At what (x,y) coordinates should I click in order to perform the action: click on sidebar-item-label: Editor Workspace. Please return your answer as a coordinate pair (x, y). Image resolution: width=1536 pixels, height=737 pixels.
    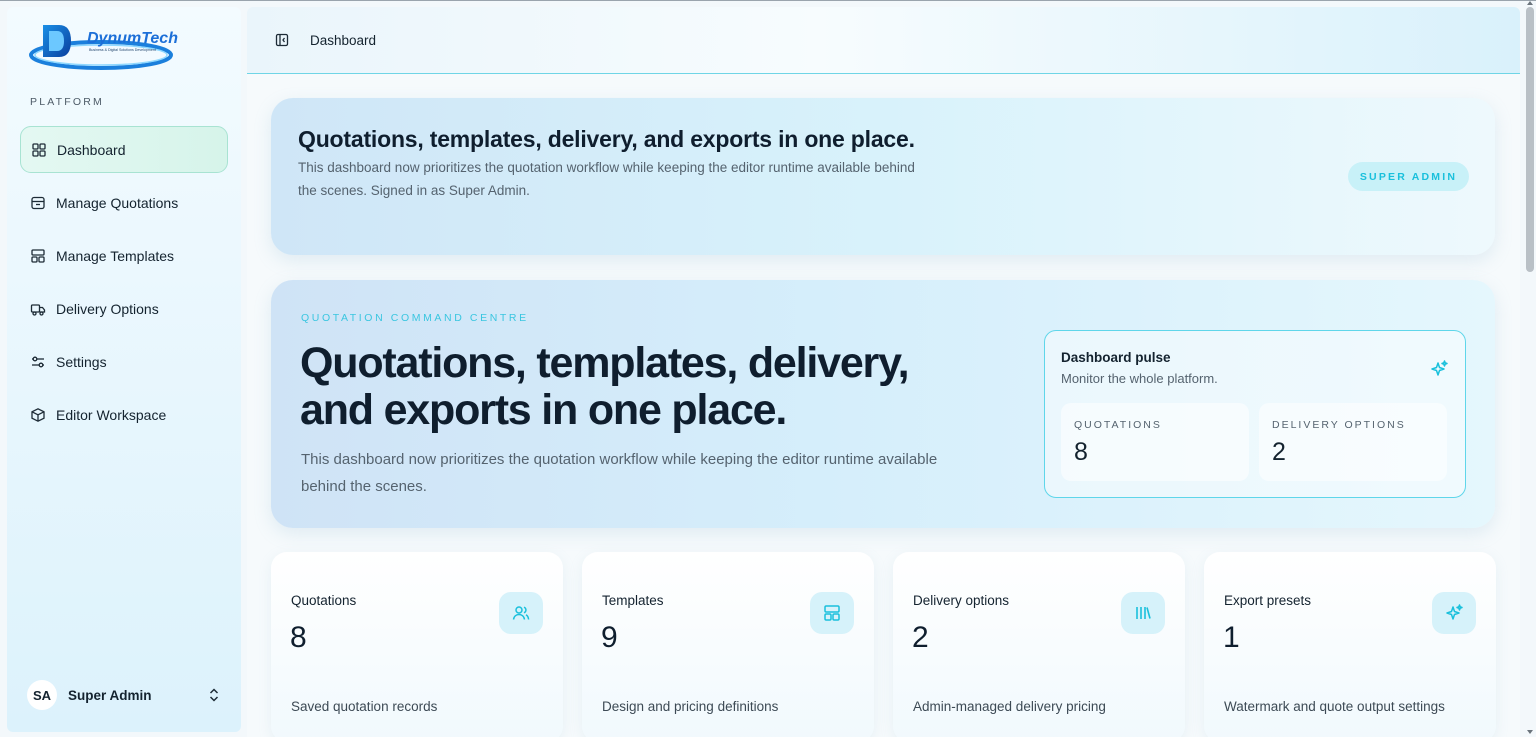
    Looking at the image, I should click on (111, 414).